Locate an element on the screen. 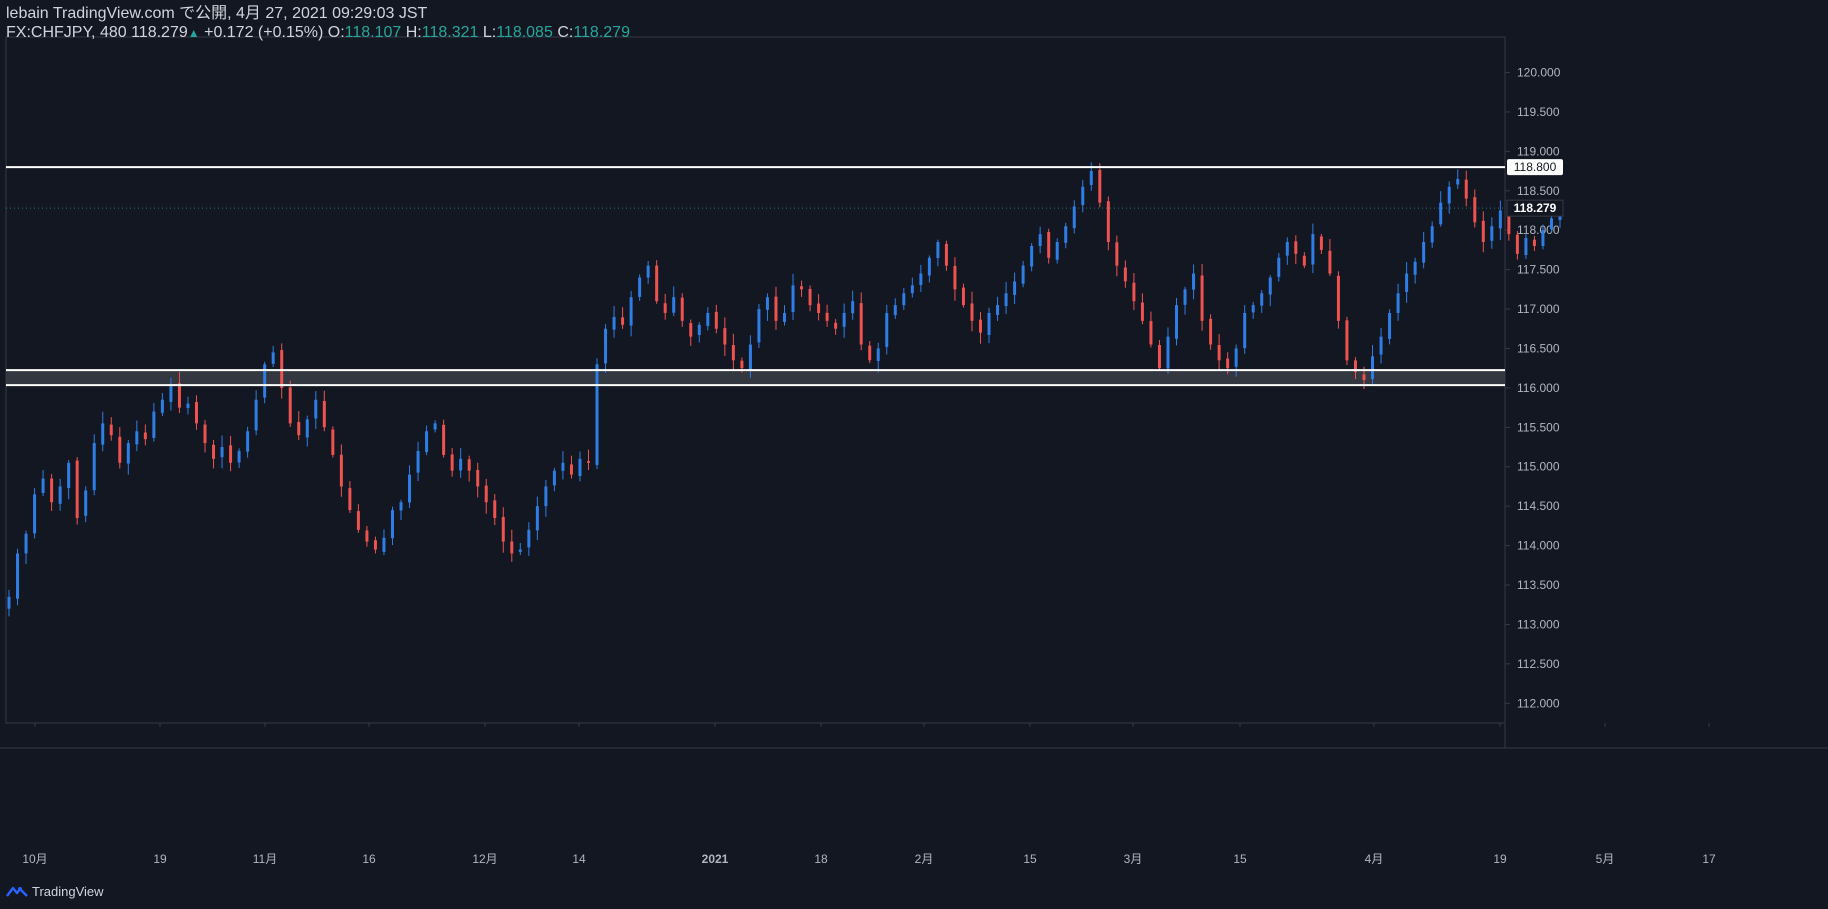 The height and width of the screenshot is (909, 1828). close-value: 118.279 is located at coordinates (601, 32).